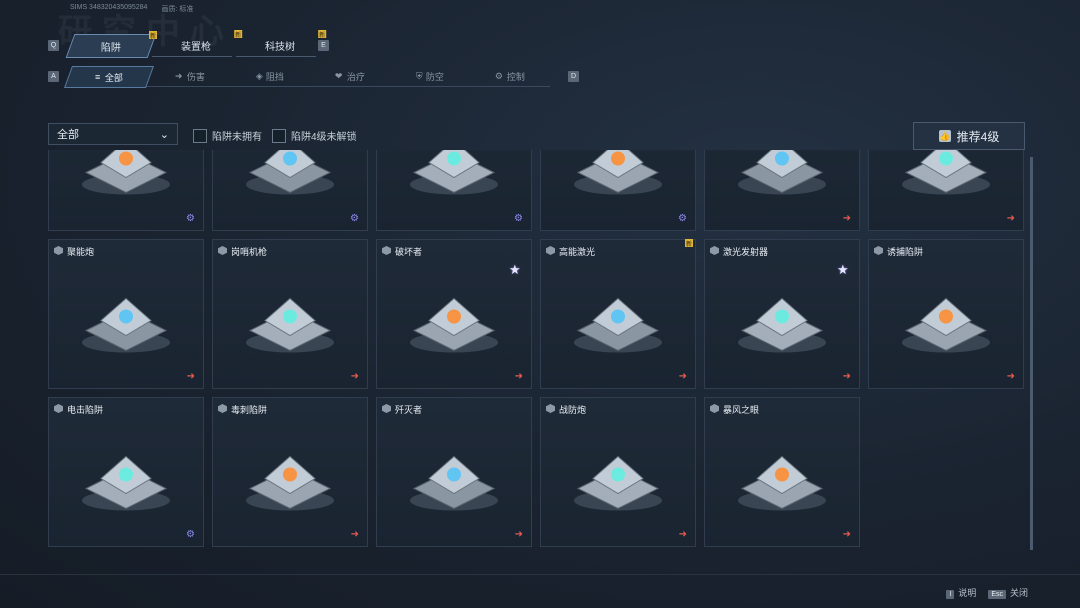 This screenshot has width=1080, height=608. What do you see at coordinates (969, 136) in the screenshot?
I see `recommend-level4-button: 👍 推荐4级` at bounding box center [969, 136].